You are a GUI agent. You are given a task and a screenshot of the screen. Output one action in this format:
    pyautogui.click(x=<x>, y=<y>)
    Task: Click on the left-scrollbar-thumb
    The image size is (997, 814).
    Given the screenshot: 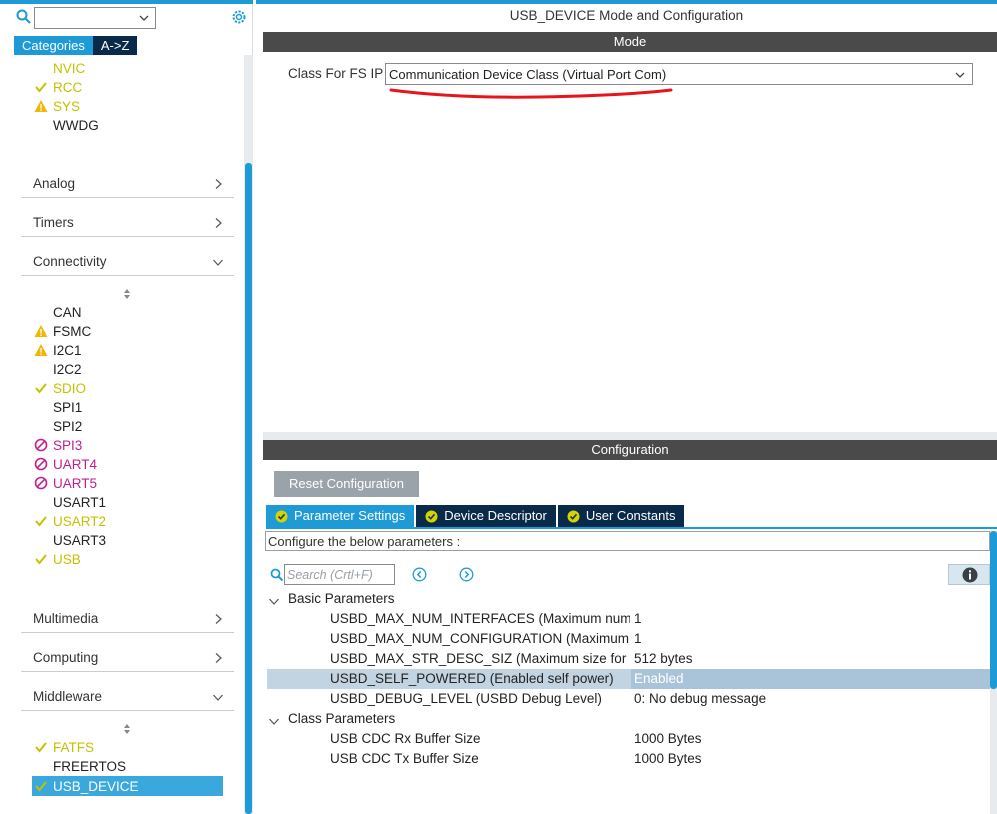 What is the action you would take?
    pyautogui.click(x=248, y=488)
    